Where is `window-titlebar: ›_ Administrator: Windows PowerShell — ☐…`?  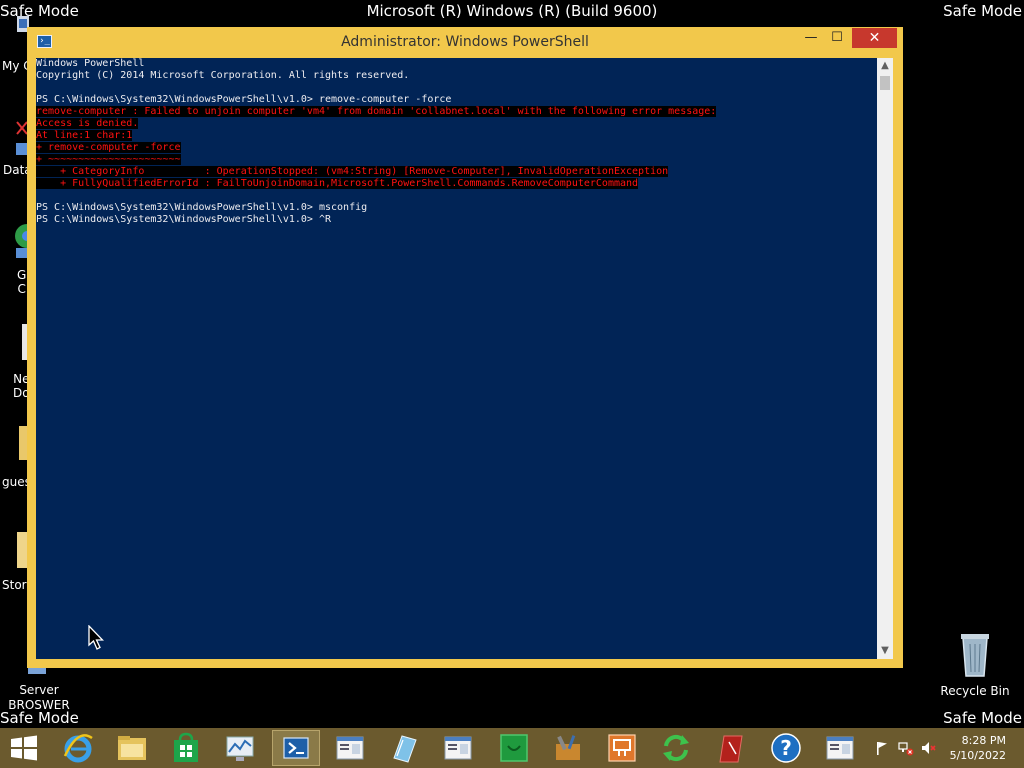 window-titlebar: ›_ Administrator: Windows PowerShell — ☐… is located at coordinates (465, 42).